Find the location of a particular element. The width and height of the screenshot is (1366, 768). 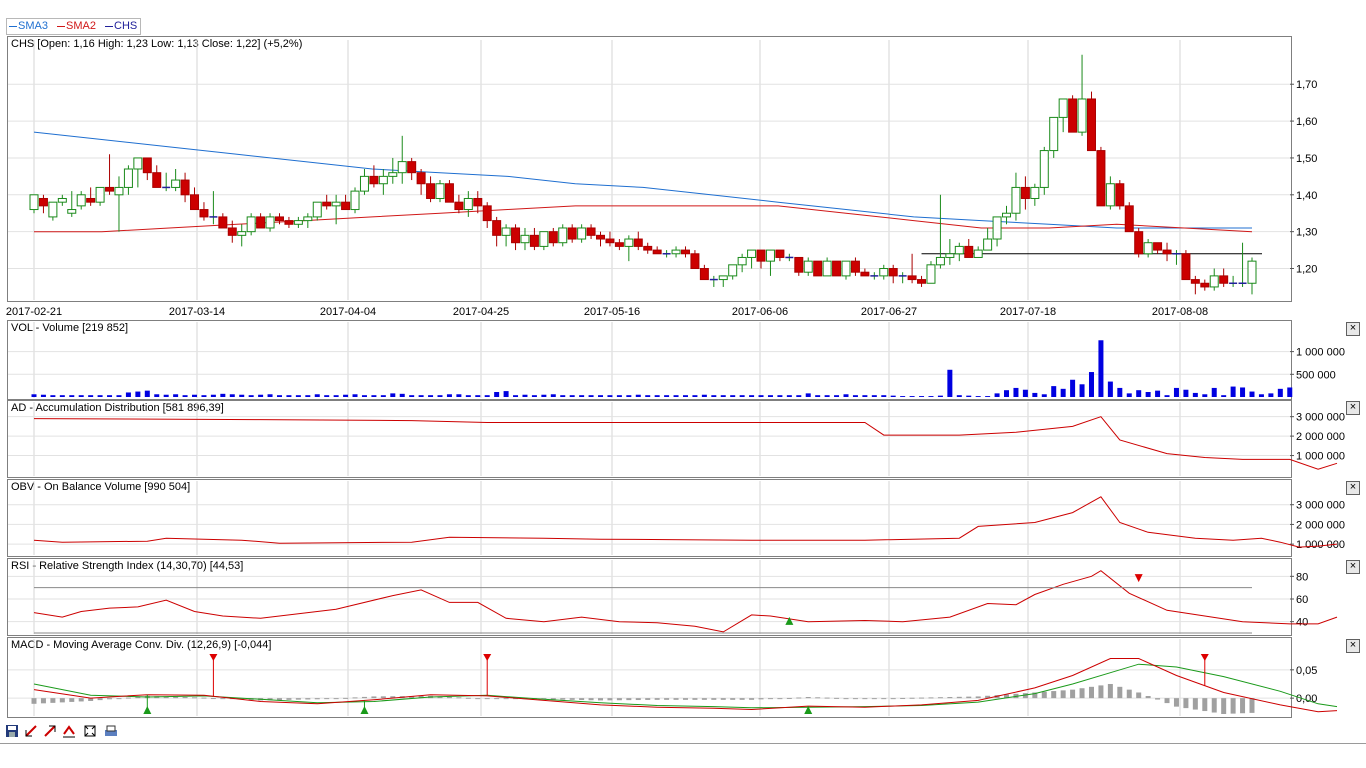

zoom-in-icon is located at coordinates (31, 732).